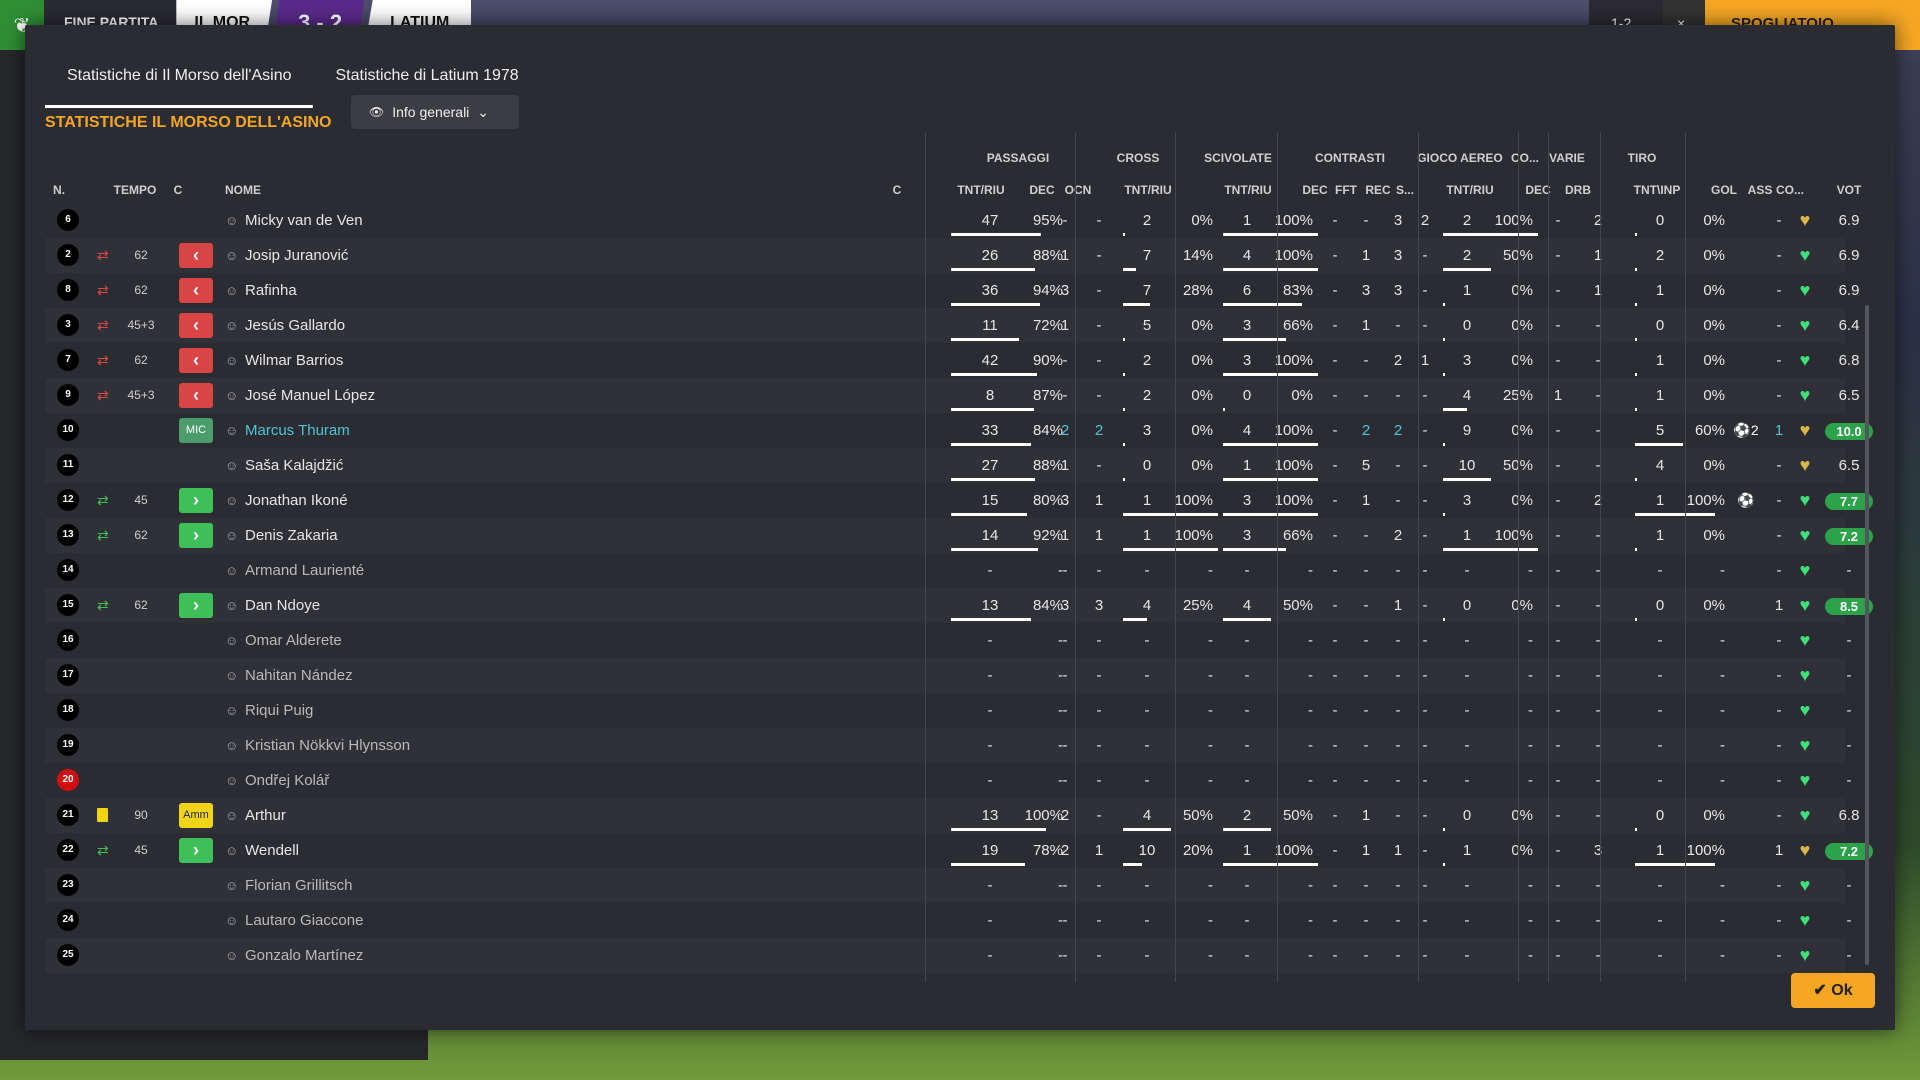  Describe the element at coordinates (425, 535) in the screenshot. I see `player-name: Denis Zakaria` at that location.